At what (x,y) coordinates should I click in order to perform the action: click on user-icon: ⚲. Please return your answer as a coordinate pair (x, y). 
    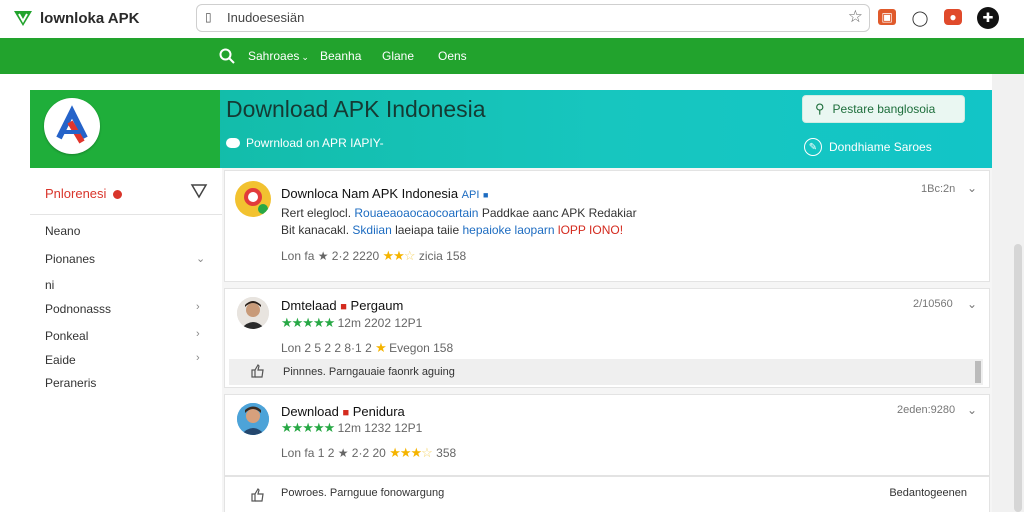
    Looking at the image, I should click on (820, 108).